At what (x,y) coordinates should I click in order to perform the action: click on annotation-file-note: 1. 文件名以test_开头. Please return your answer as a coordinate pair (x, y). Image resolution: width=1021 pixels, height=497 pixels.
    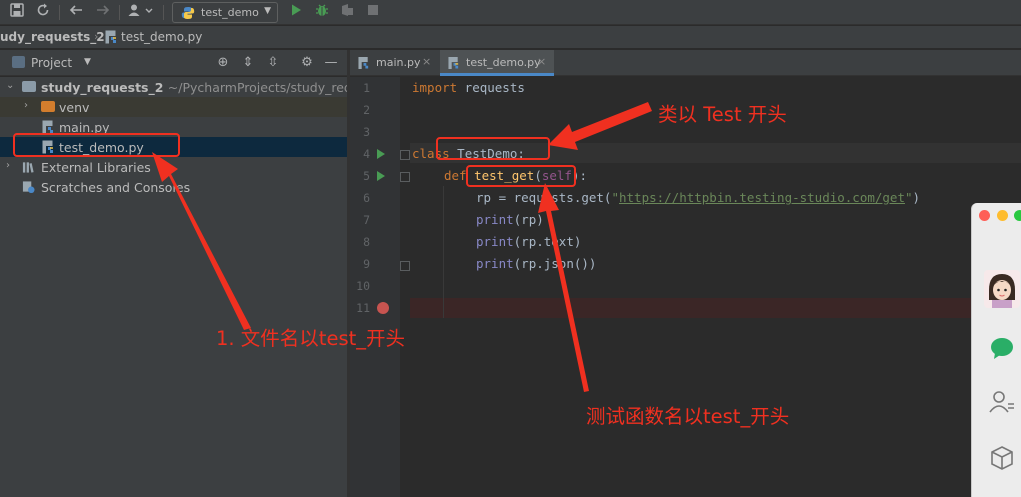
    Looking at the image, I should click on (311, 338).